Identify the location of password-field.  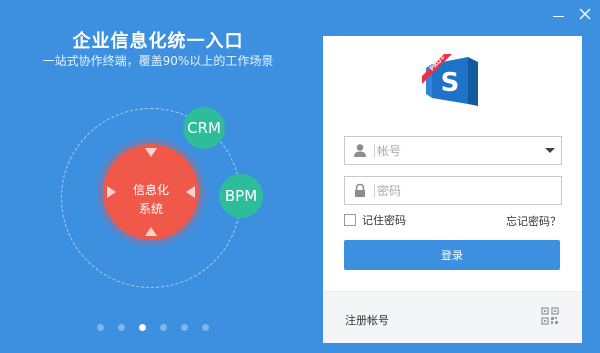
(453, 190).